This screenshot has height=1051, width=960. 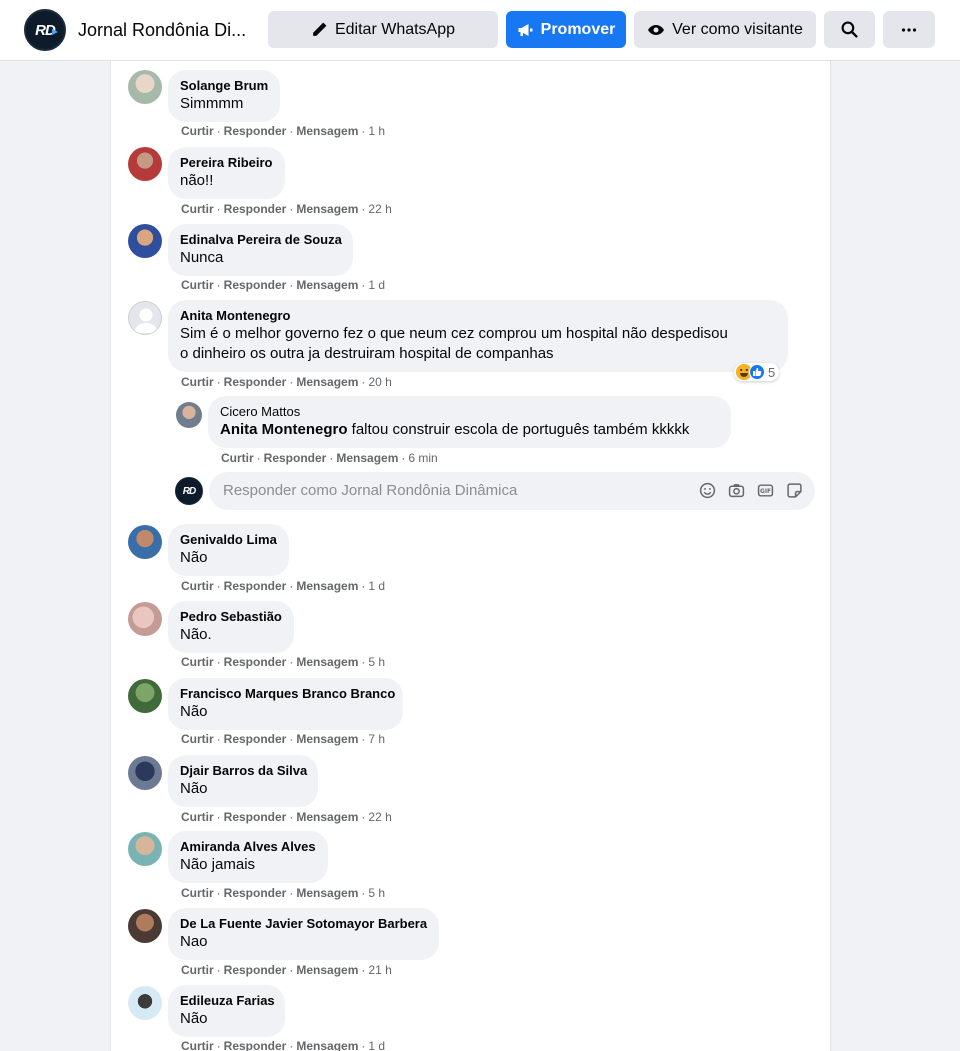 I want to click on reply-mention: Anita Montenegro, so click(x=284, y=429).